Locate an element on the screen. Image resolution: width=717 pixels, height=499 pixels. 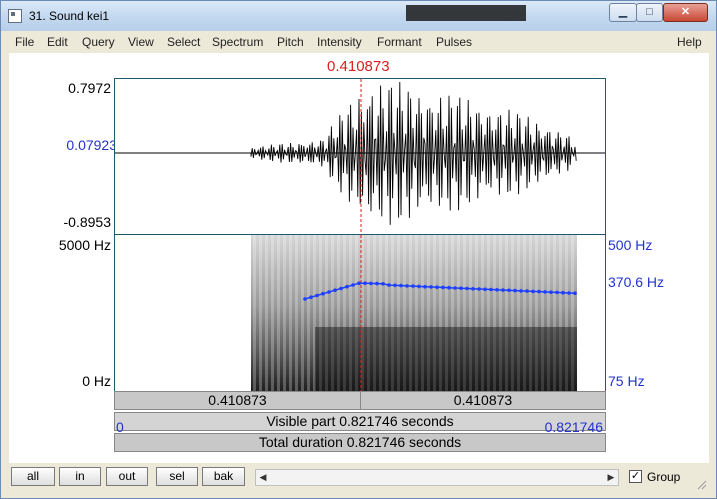
spectrogram-freq-min-label: 0 Hz is located at coordinates (96, 381).